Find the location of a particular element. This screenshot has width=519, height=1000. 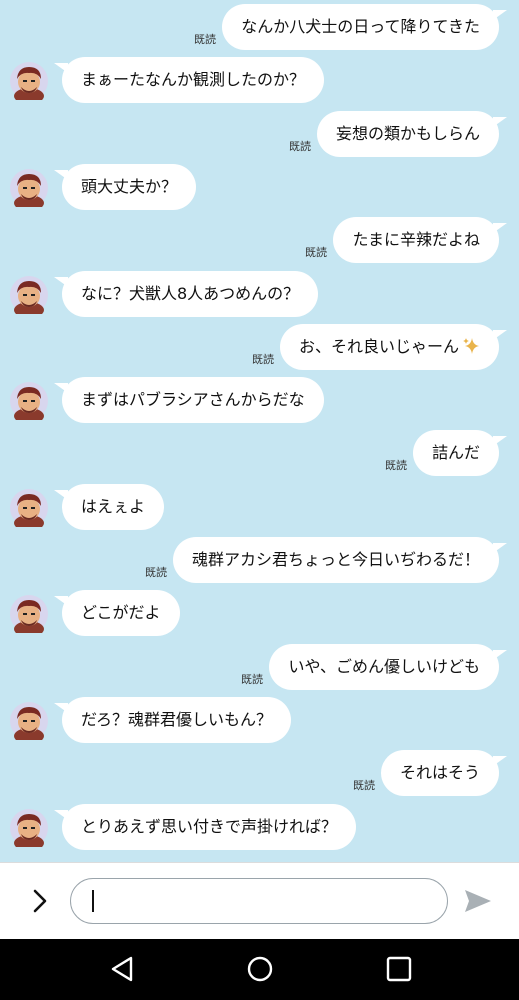

message-bubble: たまに辛辣だよね is located at coordinates (420, 240).